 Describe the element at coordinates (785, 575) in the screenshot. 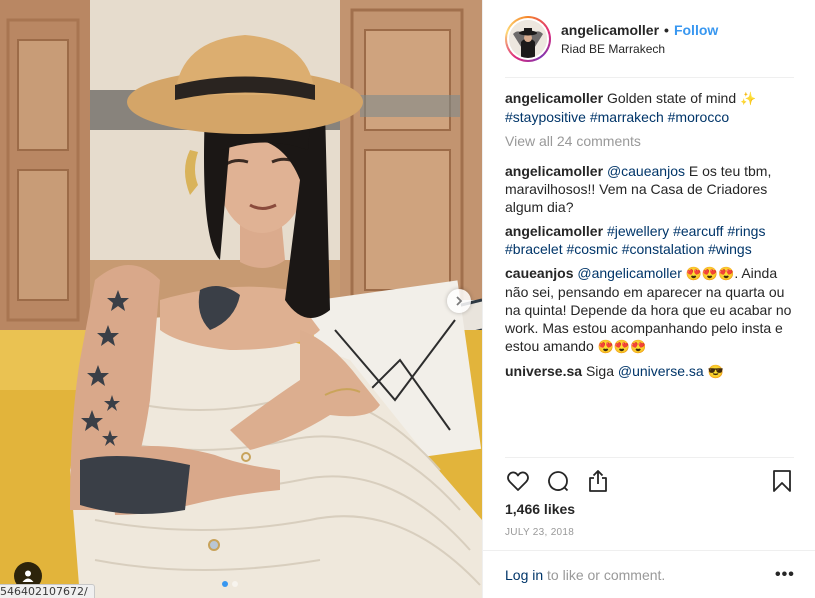

I see `more-options-button: •••` at that location.